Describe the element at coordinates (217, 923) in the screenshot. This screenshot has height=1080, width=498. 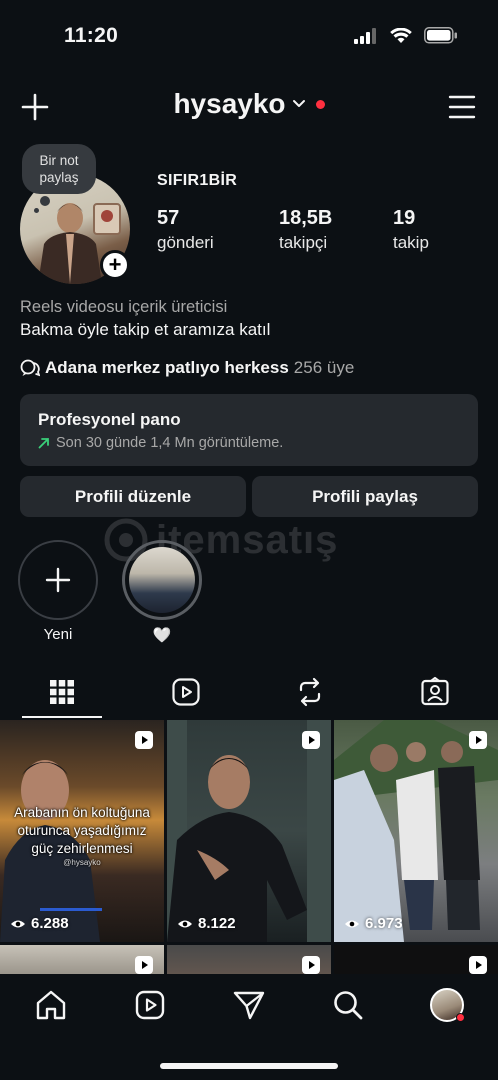
I see `post-views-count: 8.122` at that location.